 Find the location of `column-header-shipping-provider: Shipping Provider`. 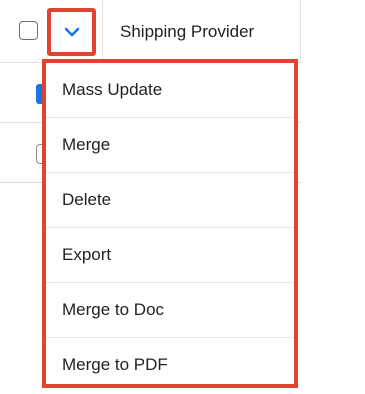

column-header-shipping-provider: Shipping Provider is located at coordinates (187, 32).